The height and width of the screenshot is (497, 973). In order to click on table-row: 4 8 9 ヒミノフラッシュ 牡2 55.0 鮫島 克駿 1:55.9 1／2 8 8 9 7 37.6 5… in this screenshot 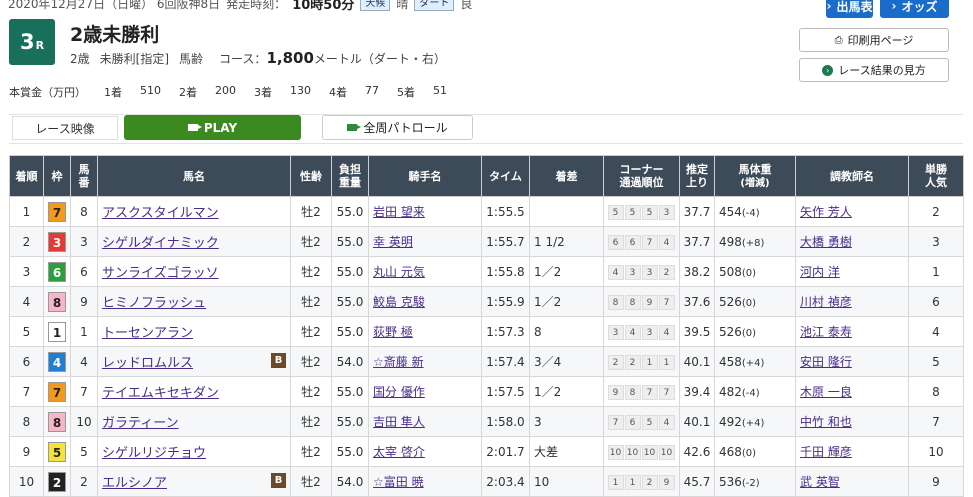, I will do `click(486, 301)`.